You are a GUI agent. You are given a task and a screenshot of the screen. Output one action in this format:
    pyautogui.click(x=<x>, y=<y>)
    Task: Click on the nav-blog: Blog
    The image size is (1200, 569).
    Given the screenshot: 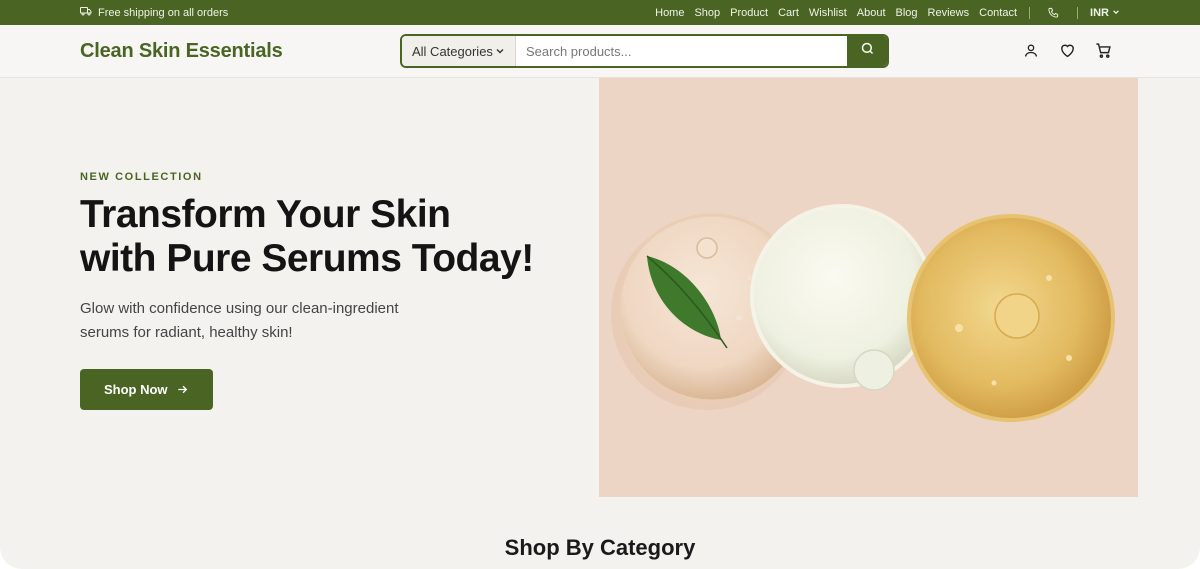 What is the action you would take?
    pyautogui.click(x=907, y=13)
    